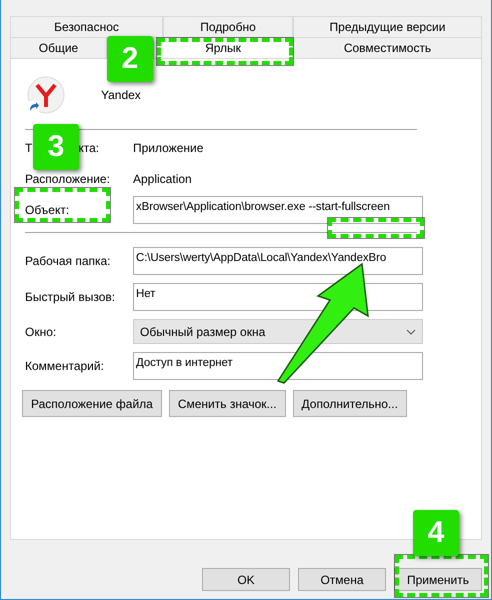  Describe the element at coordinates (278, 261) in the screenshot. I see `input-field: C:\Users\werty\AppData\Local\Yandex\YandexBro` at that location.